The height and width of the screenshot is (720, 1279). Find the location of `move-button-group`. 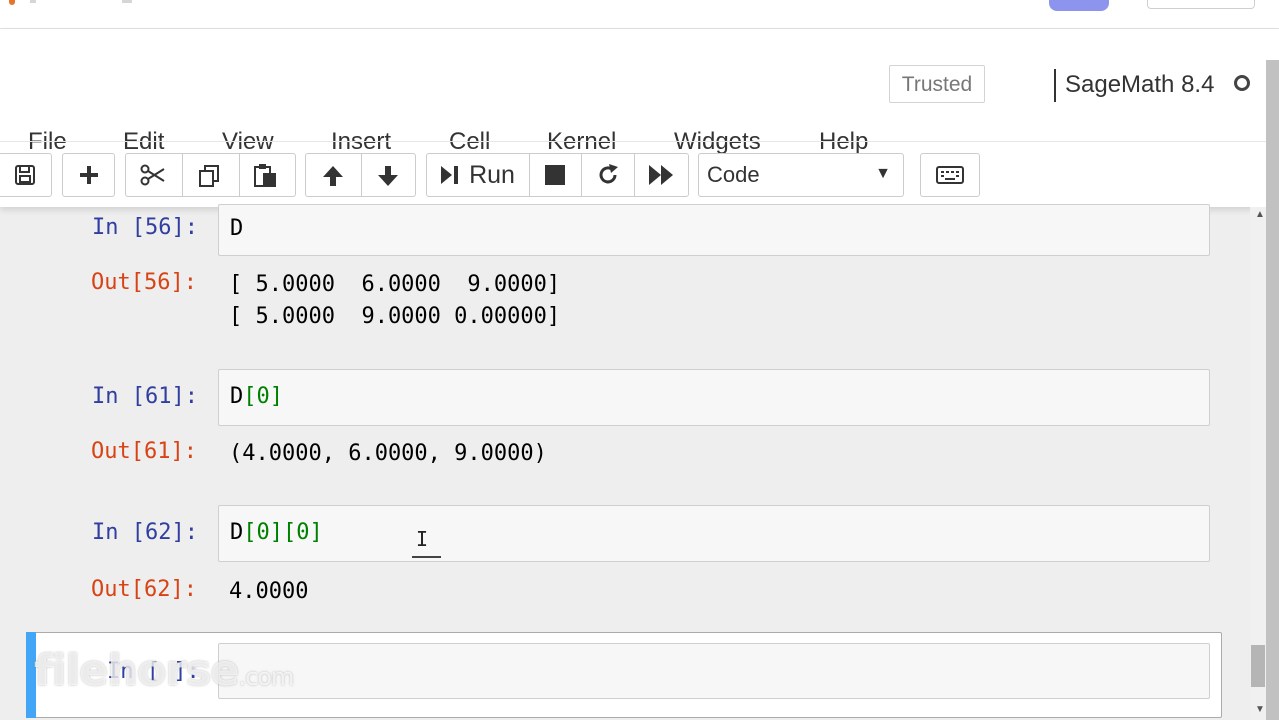

move-button-group is located at coordinates (360, 175).